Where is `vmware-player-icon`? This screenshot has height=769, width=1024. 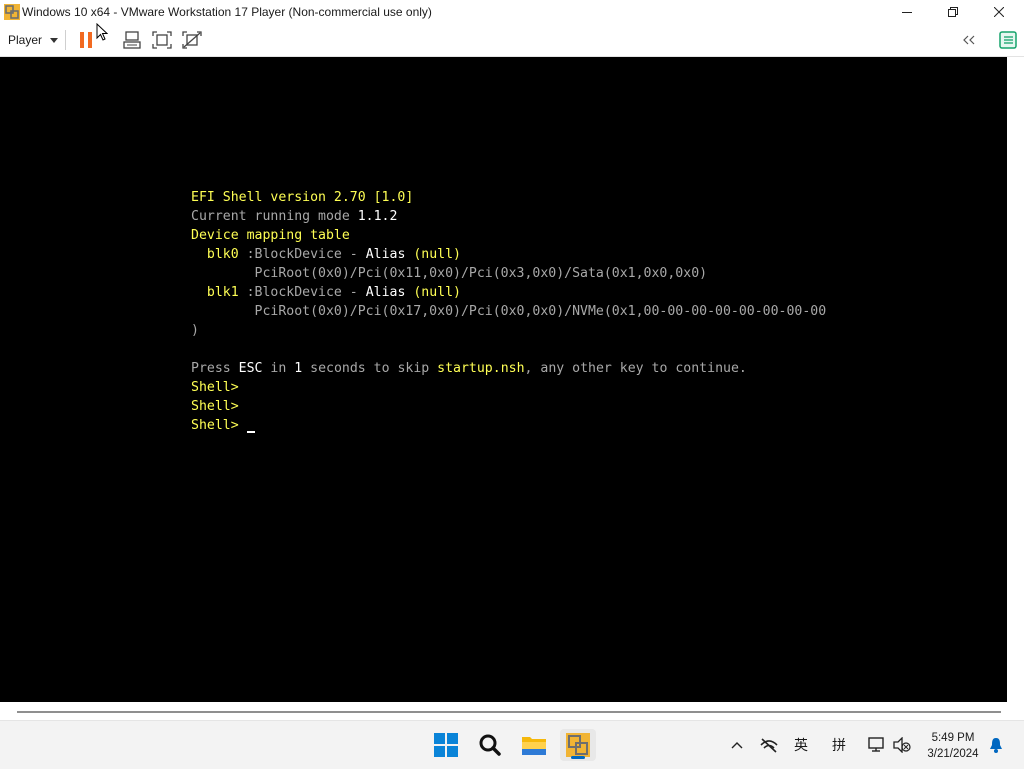 vmware-player-icon is located at coordinates (578, 745).